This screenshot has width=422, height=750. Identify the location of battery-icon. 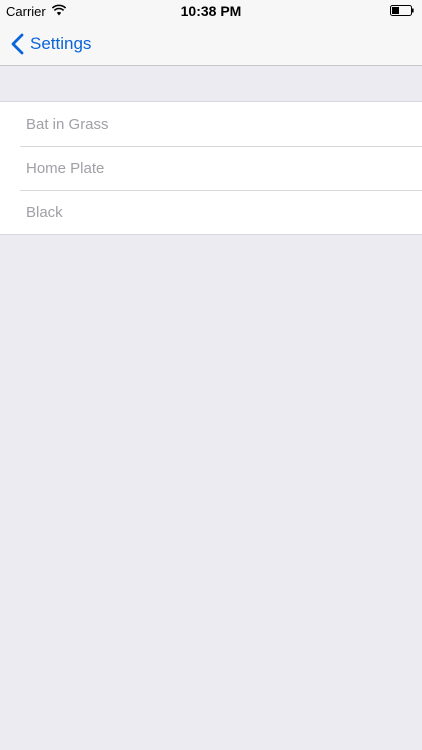
(402, 10).